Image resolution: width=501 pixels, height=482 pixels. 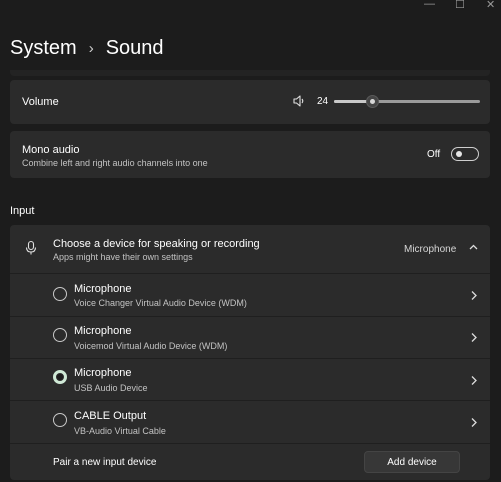 What do you see at coordinates (250, 7) in the screenshot?
I see `title-bar: — ☐ ✕` at bounding box center [250, 7].